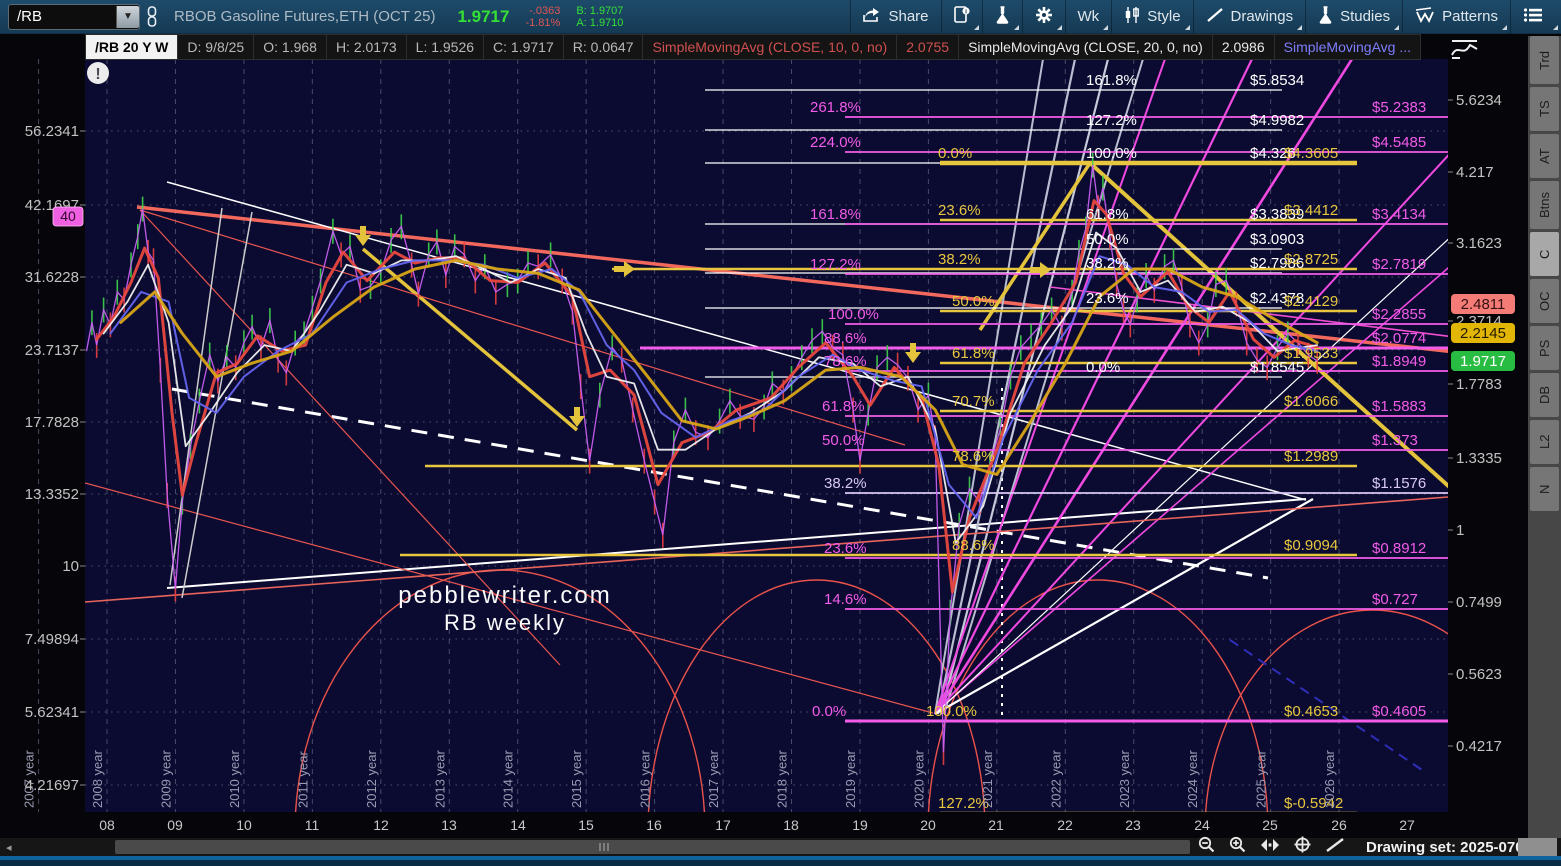 The width and height of the screenshot is (1561, 866). Describe the element at coordinates (1335, 847) in the screenshot. I see `draw-line-icon` at that location.